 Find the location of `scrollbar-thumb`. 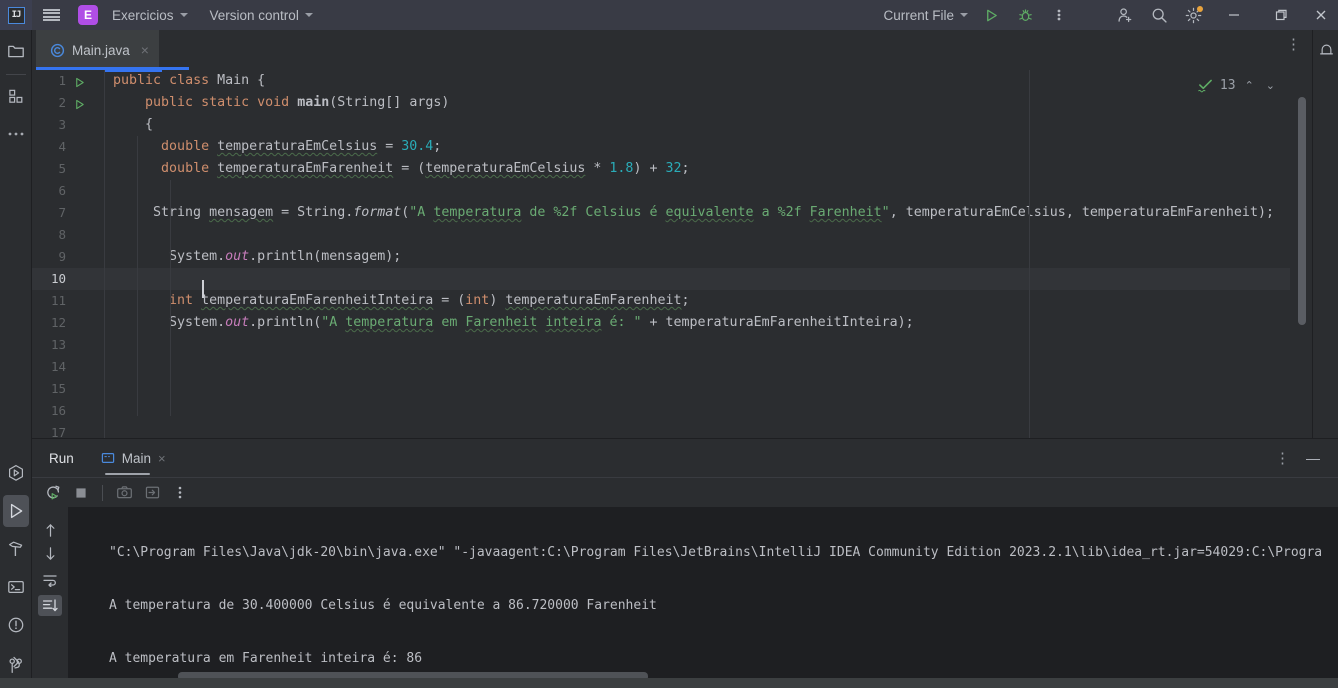

scrollbar-thumb is located at coordinates (1302, 211).